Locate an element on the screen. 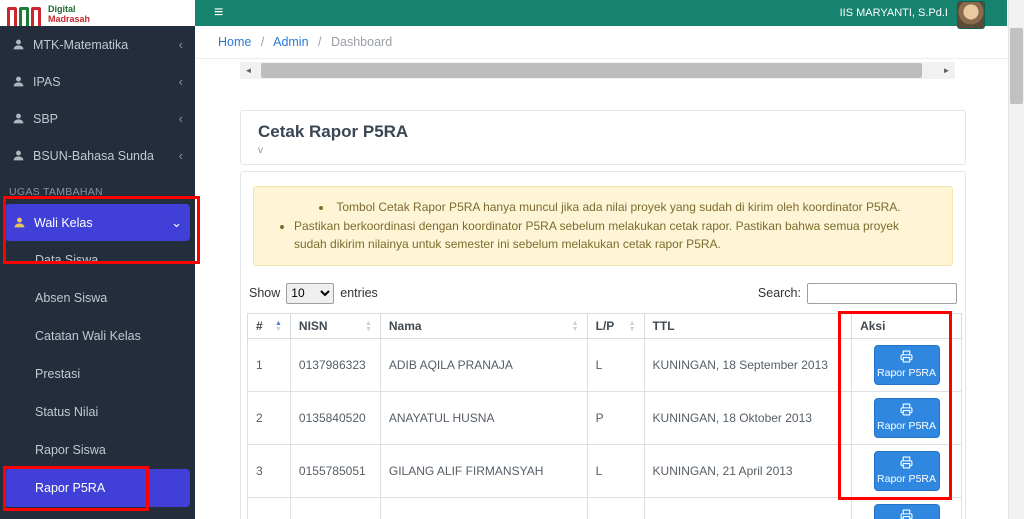 The image size is (1024, 519). sidebar-item-rapor-p5ra: Rapor P5RA is located at coordinates (97, 488).